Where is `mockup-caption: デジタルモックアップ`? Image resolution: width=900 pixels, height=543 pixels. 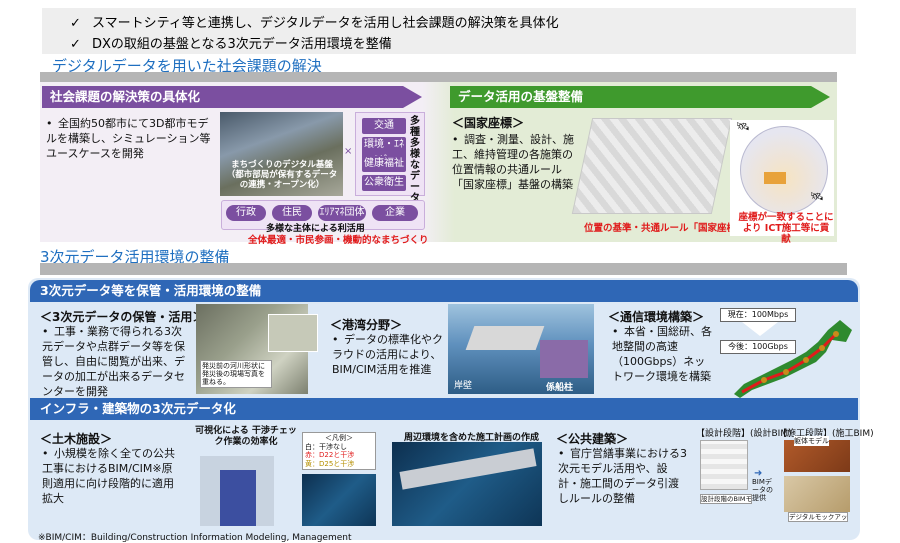
mockup-caption: デジタルモックアップ is located at coordinates (818, 517).